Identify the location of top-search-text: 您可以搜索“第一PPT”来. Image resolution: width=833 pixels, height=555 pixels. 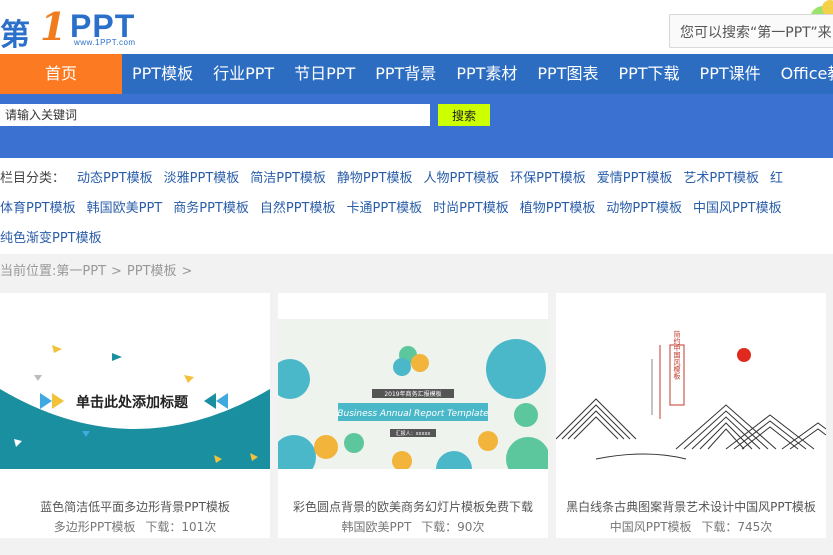
(756, 33).